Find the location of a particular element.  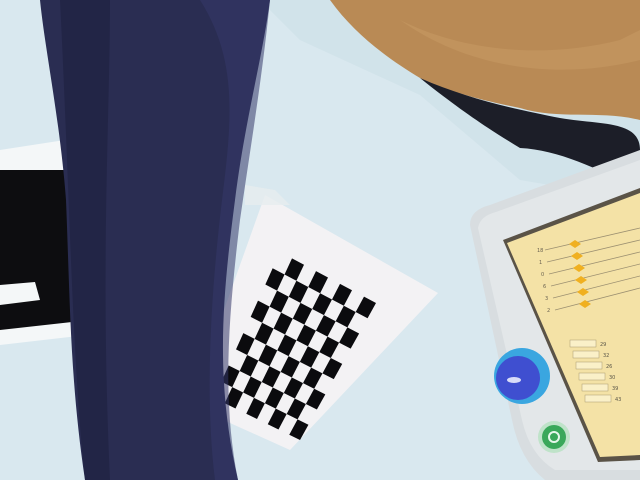

screen-row-label: 18 is located at coordinates (540, 251).